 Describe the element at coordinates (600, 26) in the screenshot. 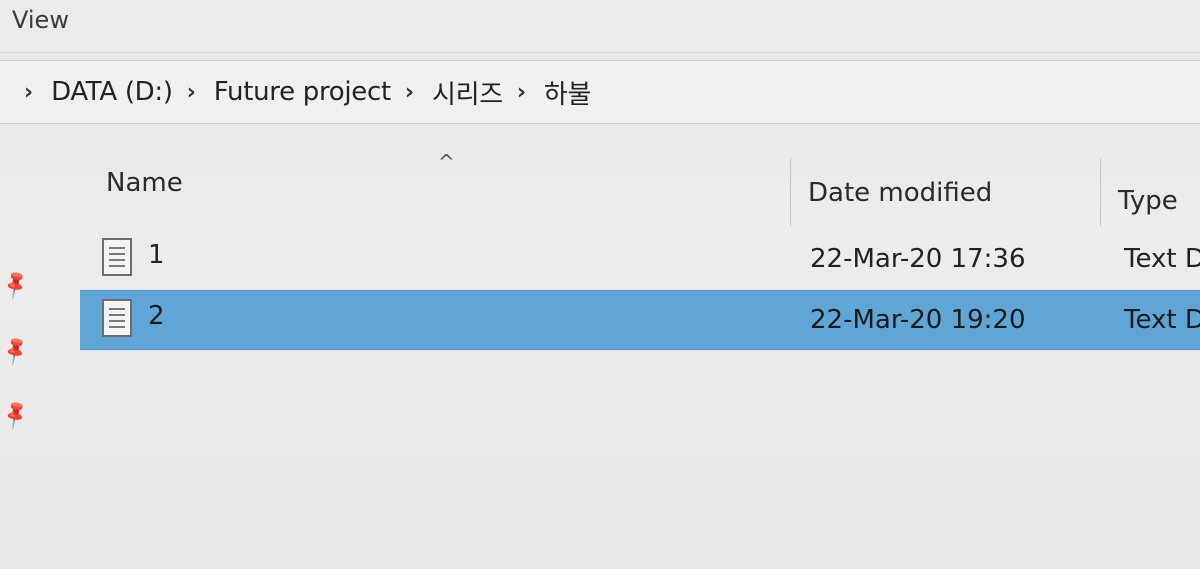

I see `ribbon-tab-bar: View` at that location.